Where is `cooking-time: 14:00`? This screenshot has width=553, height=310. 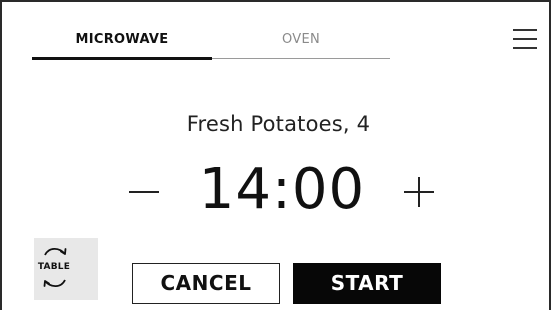 cooking-time: 14:00 is located at coordinates (282, 189).